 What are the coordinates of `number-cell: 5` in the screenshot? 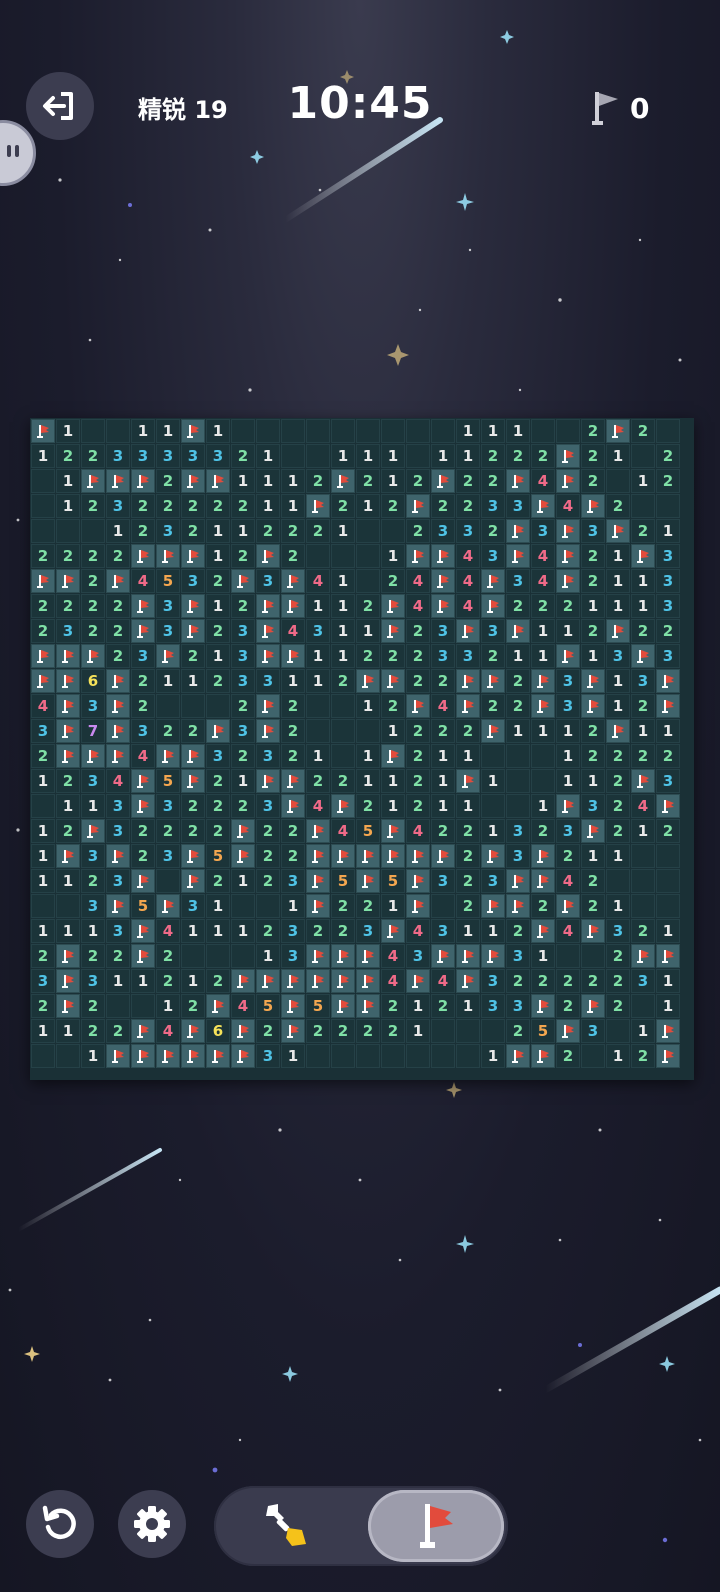 It's located at (343, 881).